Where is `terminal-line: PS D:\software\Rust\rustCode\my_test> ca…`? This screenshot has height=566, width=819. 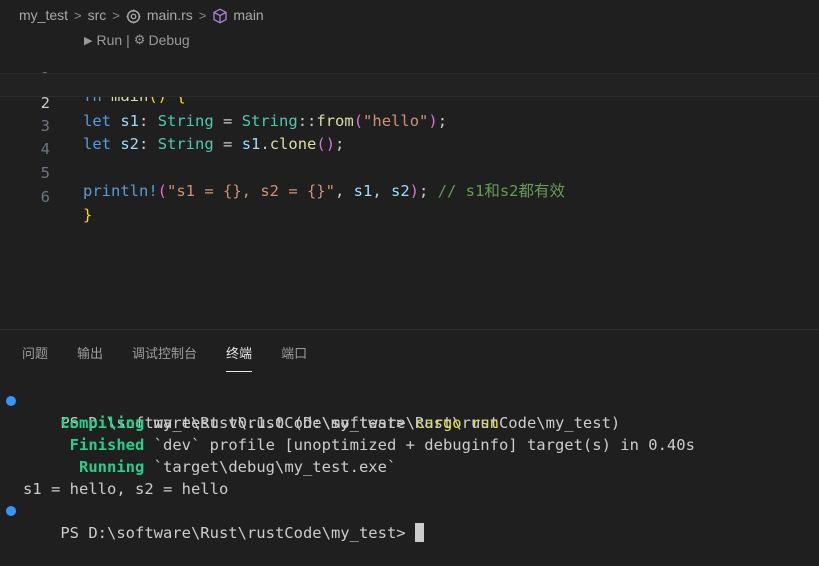
terminal-line: PS D:\software\Rust\rustCode\my_test> ca… is located at coordinates (409, 411).